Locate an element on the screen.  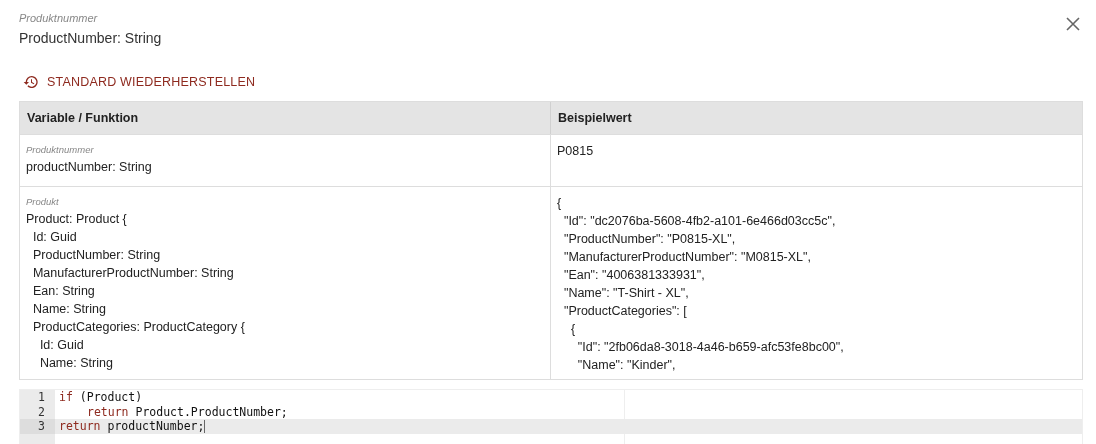
variable-line: ProductNumber: String is located at coordinates (96, 255).